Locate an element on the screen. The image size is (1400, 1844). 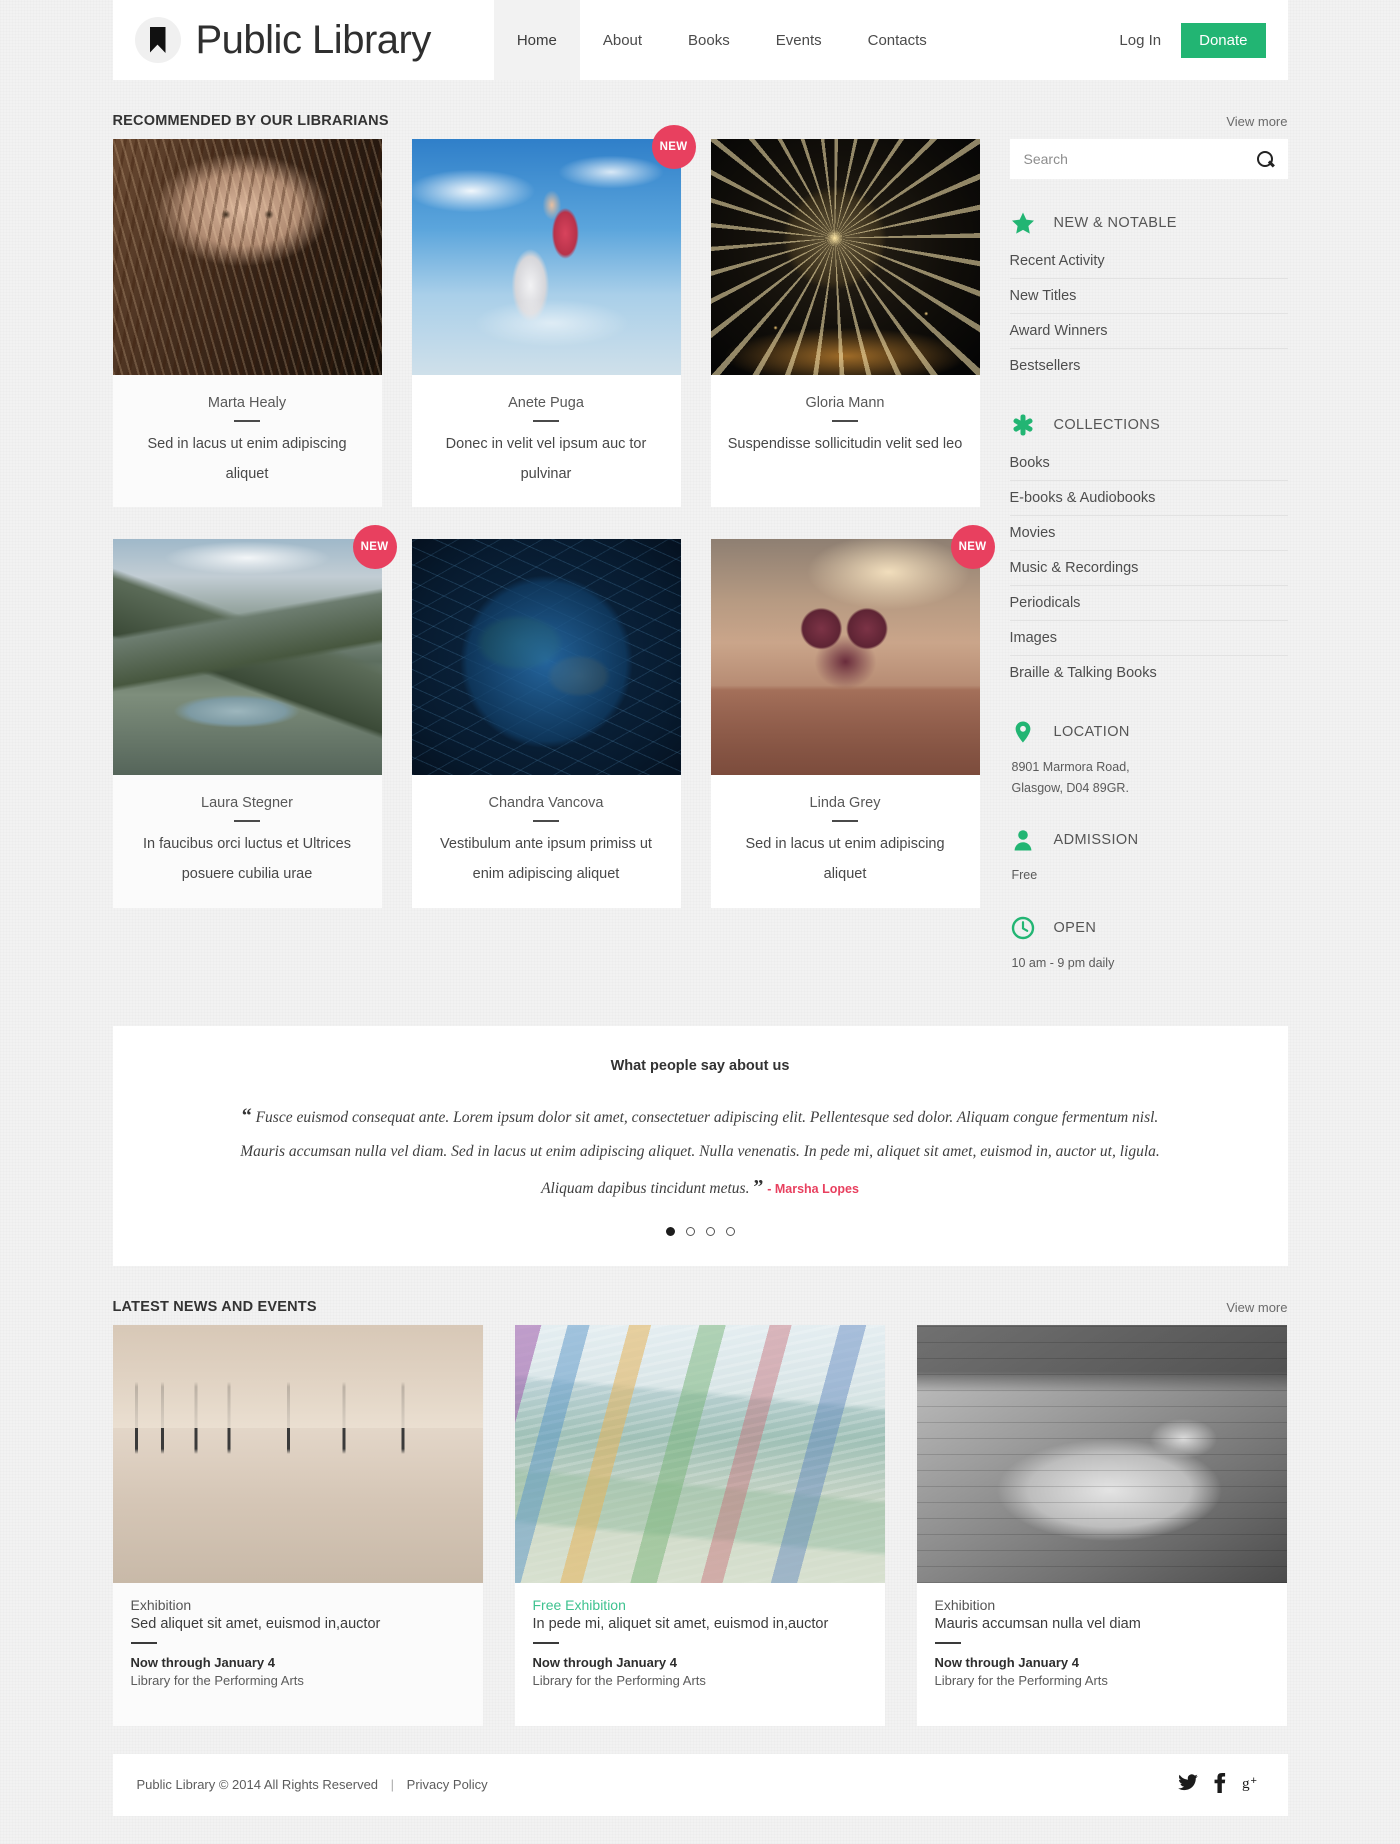
news-section-head: LATEST NEWS AND EVENTS View more is located at coordinates (700, 1295).